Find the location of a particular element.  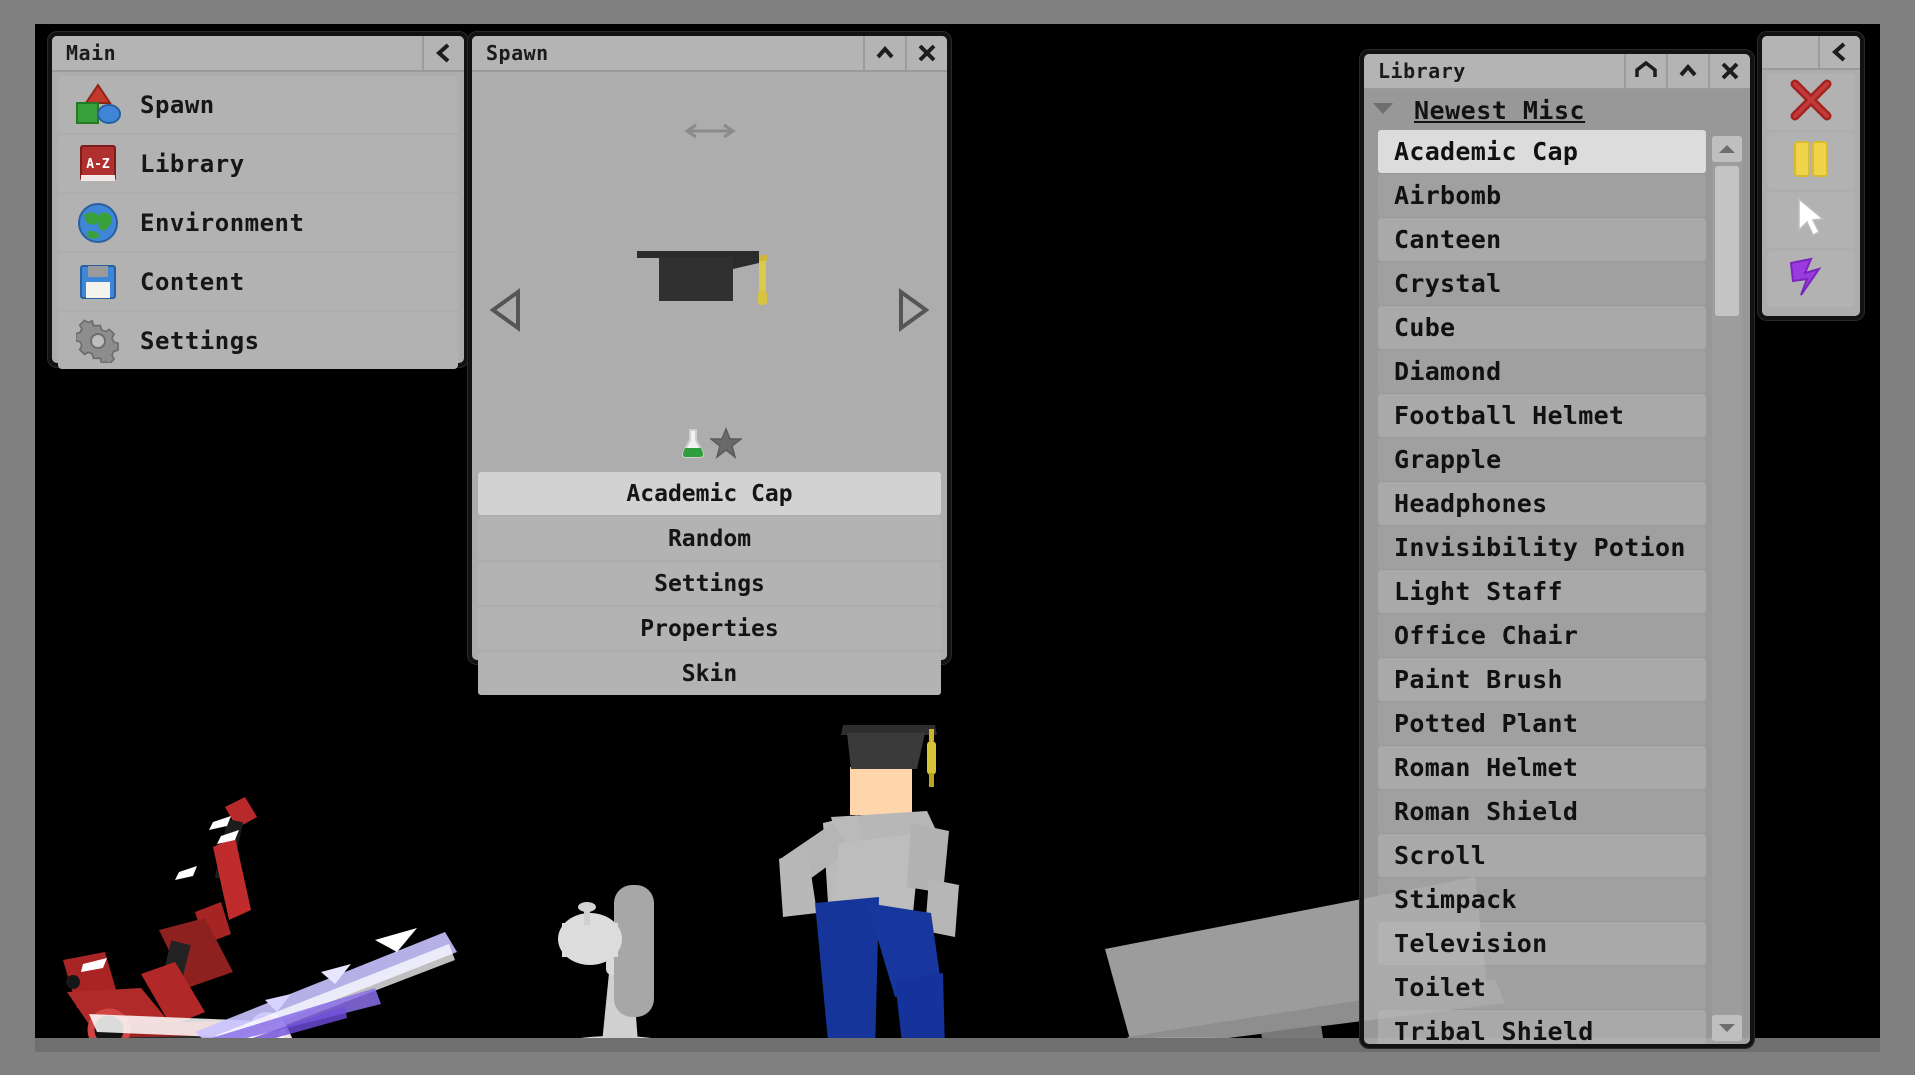

sidebar-item-settings: Settings is located at coordinates (258, 340).